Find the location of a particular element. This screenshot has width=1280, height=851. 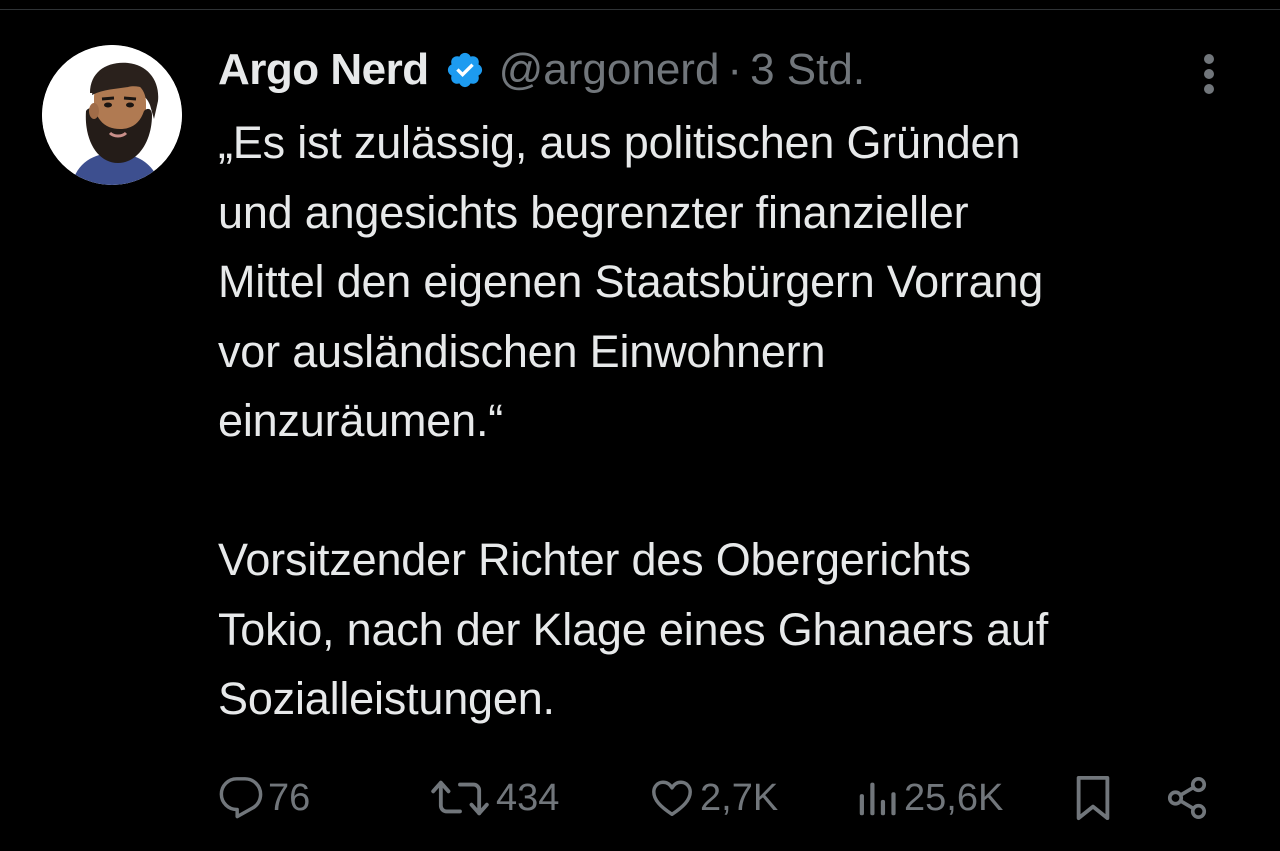

tweet-text-line: Mittel den eigenen Staatsbürgern Vorrang is located at coordinates (631, 281).